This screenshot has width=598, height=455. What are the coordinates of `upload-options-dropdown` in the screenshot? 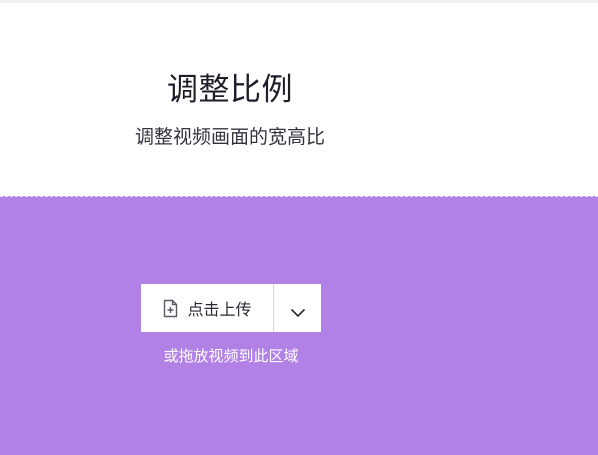 It's located at (297, 308).